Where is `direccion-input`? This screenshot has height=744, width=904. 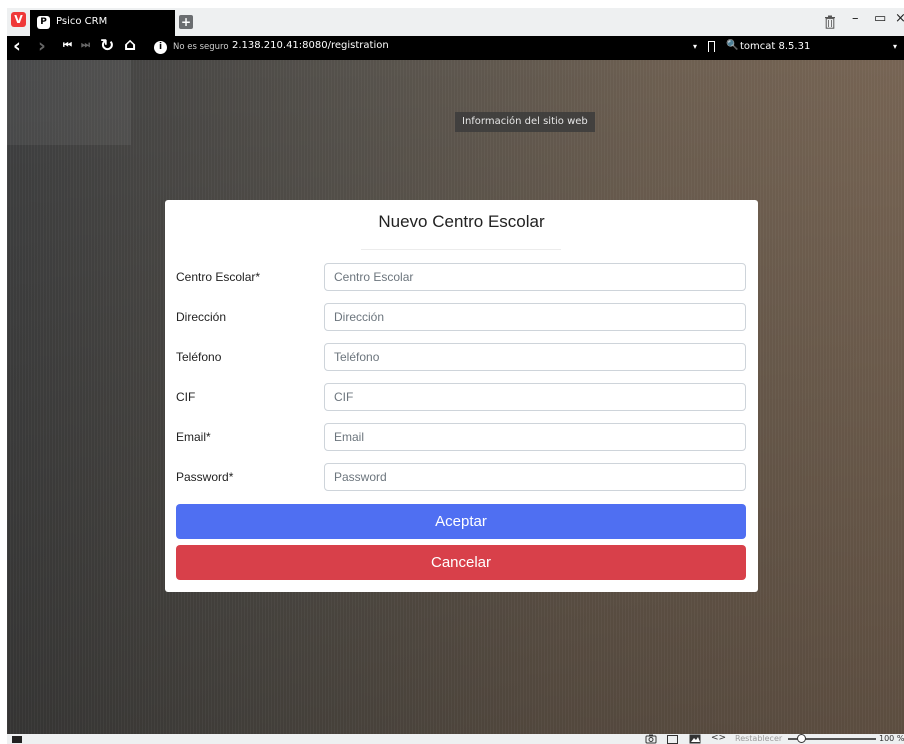
direccion-input is located at coordinates (535, 317).